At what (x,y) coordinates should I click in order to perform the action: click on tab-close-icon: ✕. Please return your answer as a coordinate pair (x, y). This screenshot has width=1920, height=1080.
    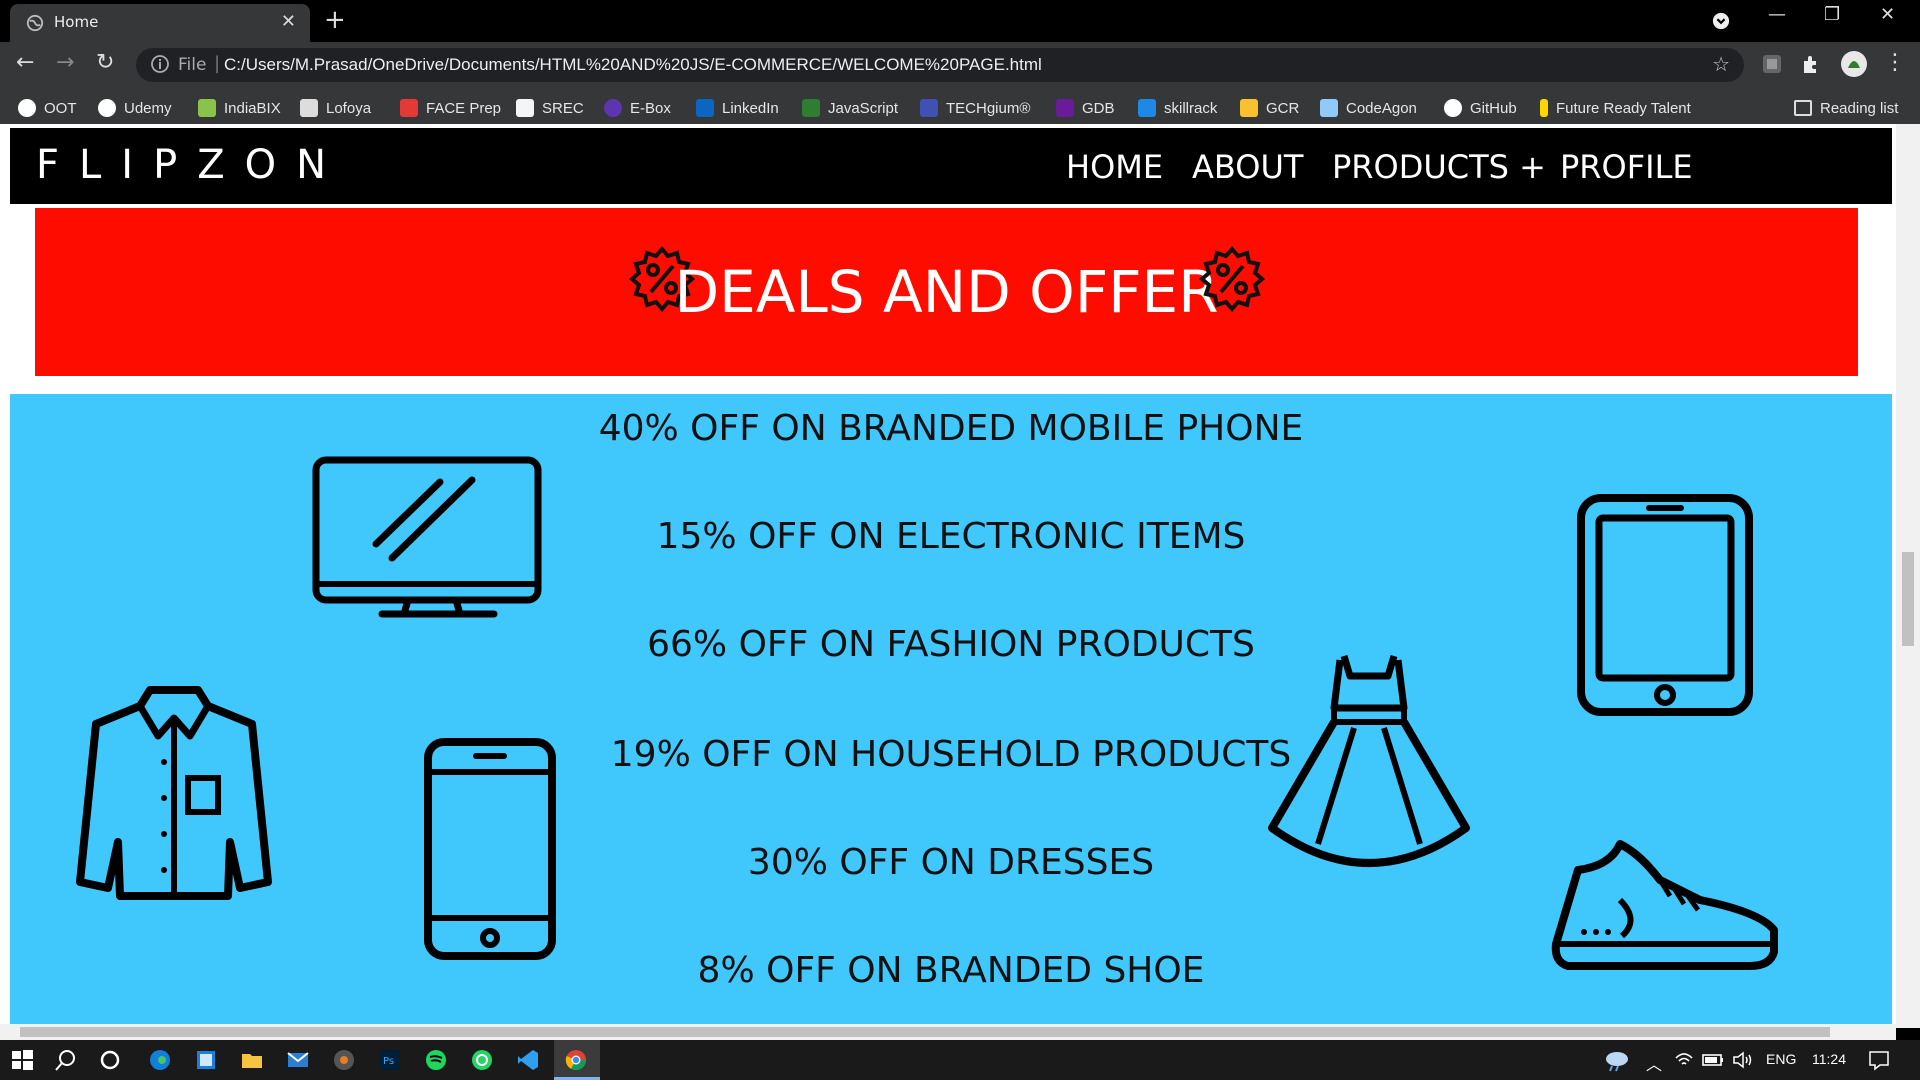
    Looking at the image, I should click on (288, 21).